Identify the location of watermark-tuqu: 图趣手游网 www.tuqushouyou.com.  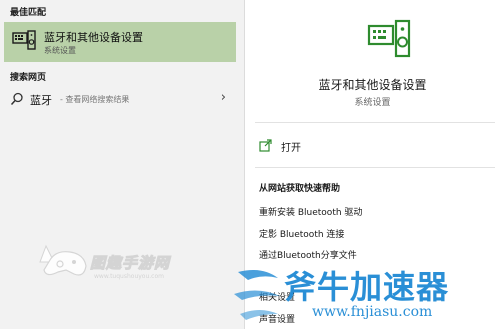
(116, 264).